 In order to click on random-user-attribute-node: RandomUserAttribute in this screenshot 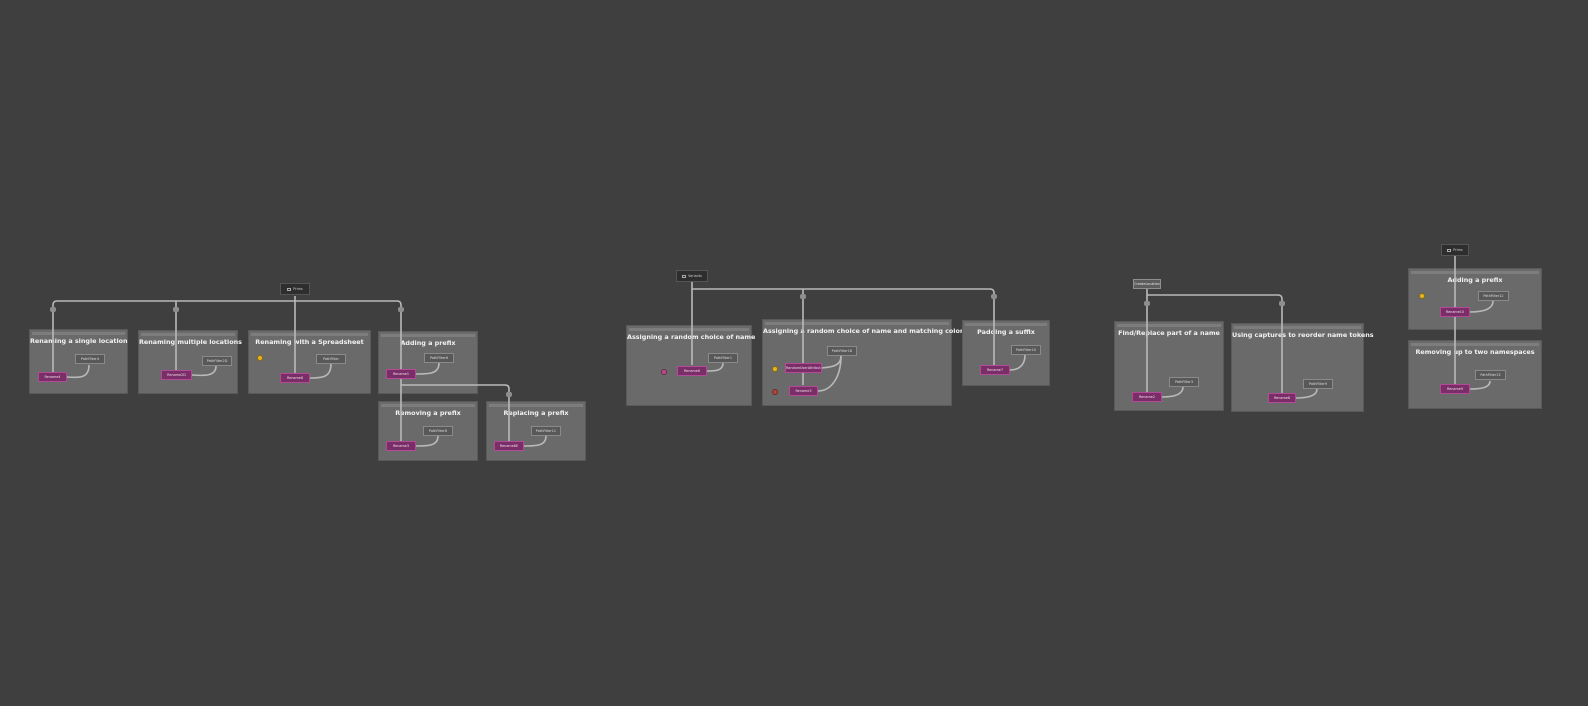, I will do `click(803, 368)`.